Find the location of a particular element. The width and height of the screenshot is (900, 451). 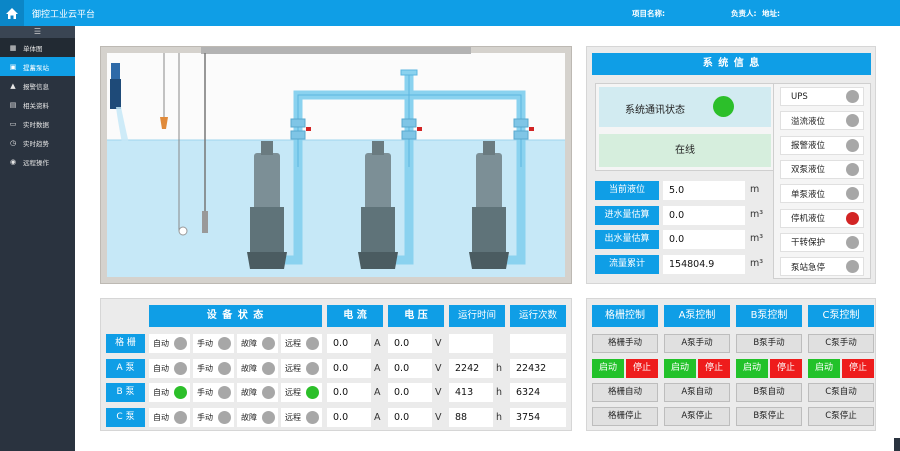

owner-label: 负责人: is located at coordinates (744, 13).